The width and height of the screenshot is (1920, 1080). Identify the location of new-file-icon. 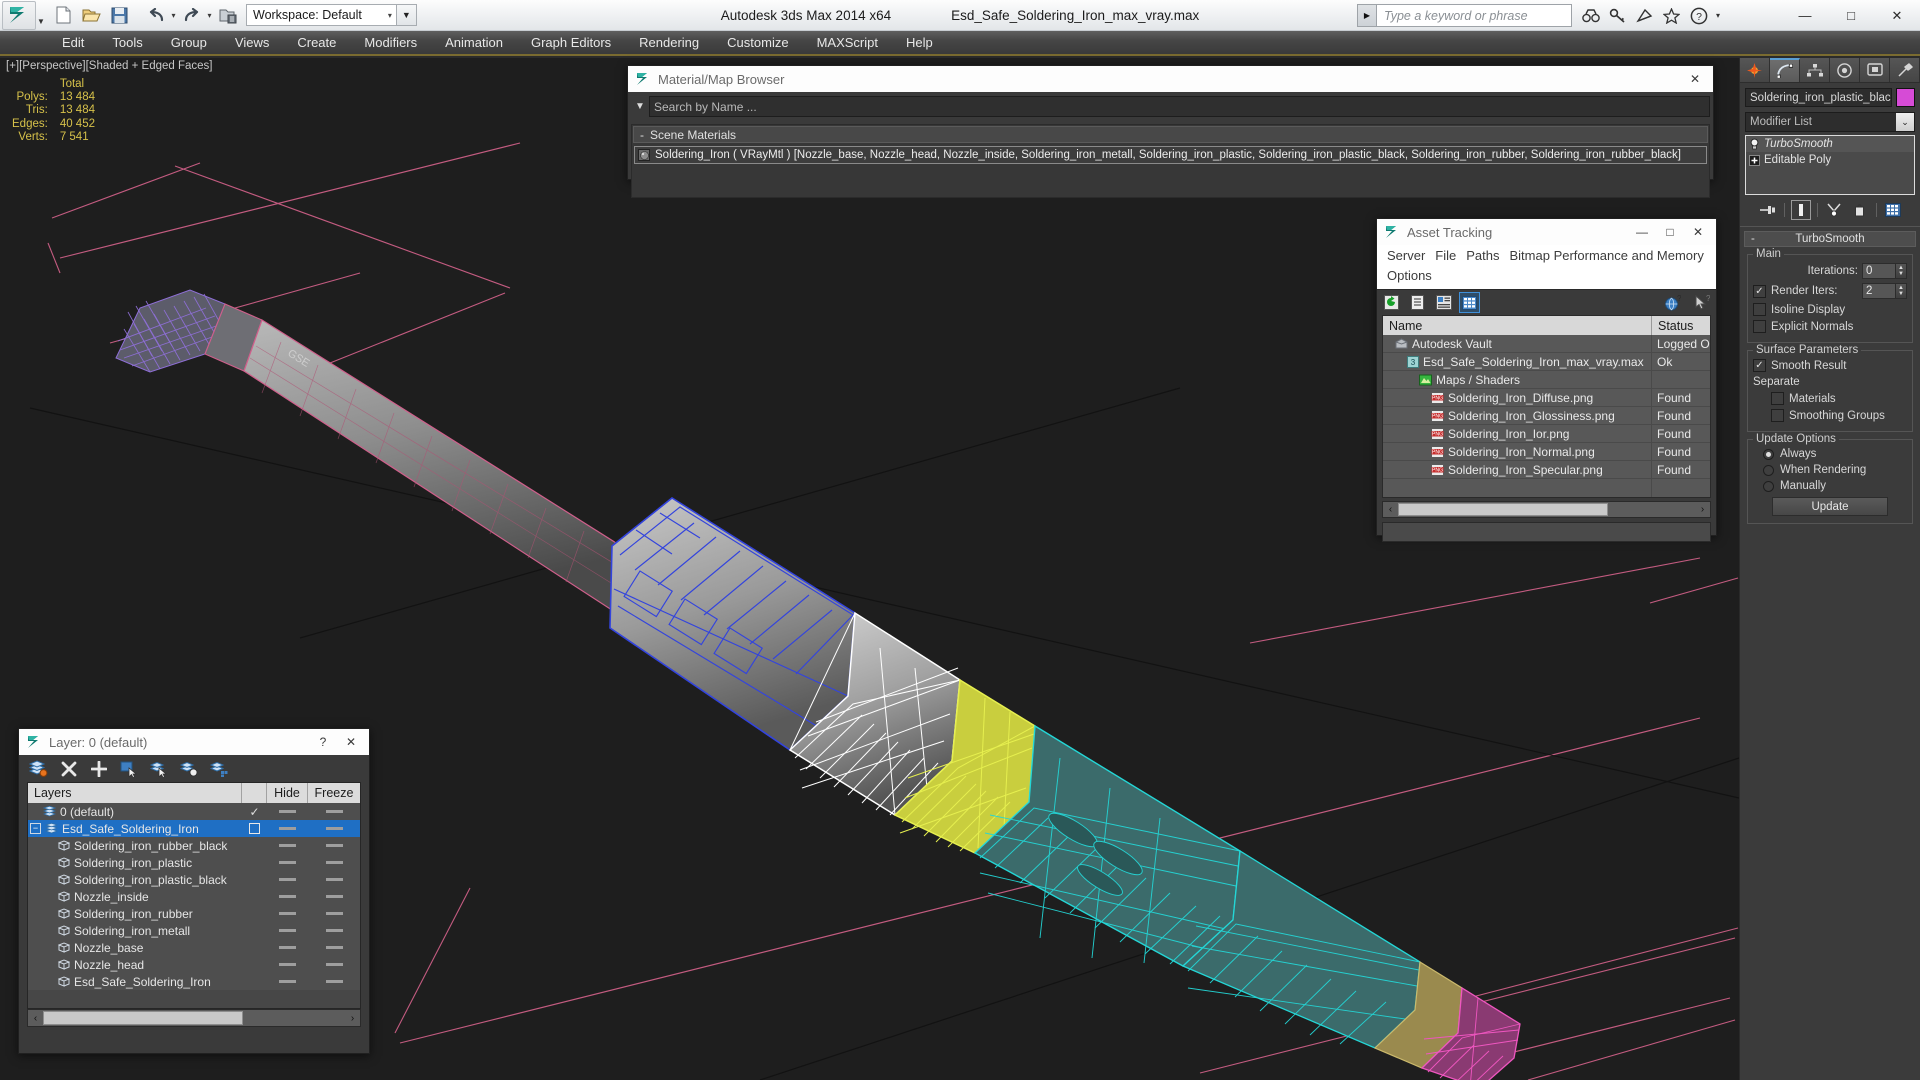
(63, 15).